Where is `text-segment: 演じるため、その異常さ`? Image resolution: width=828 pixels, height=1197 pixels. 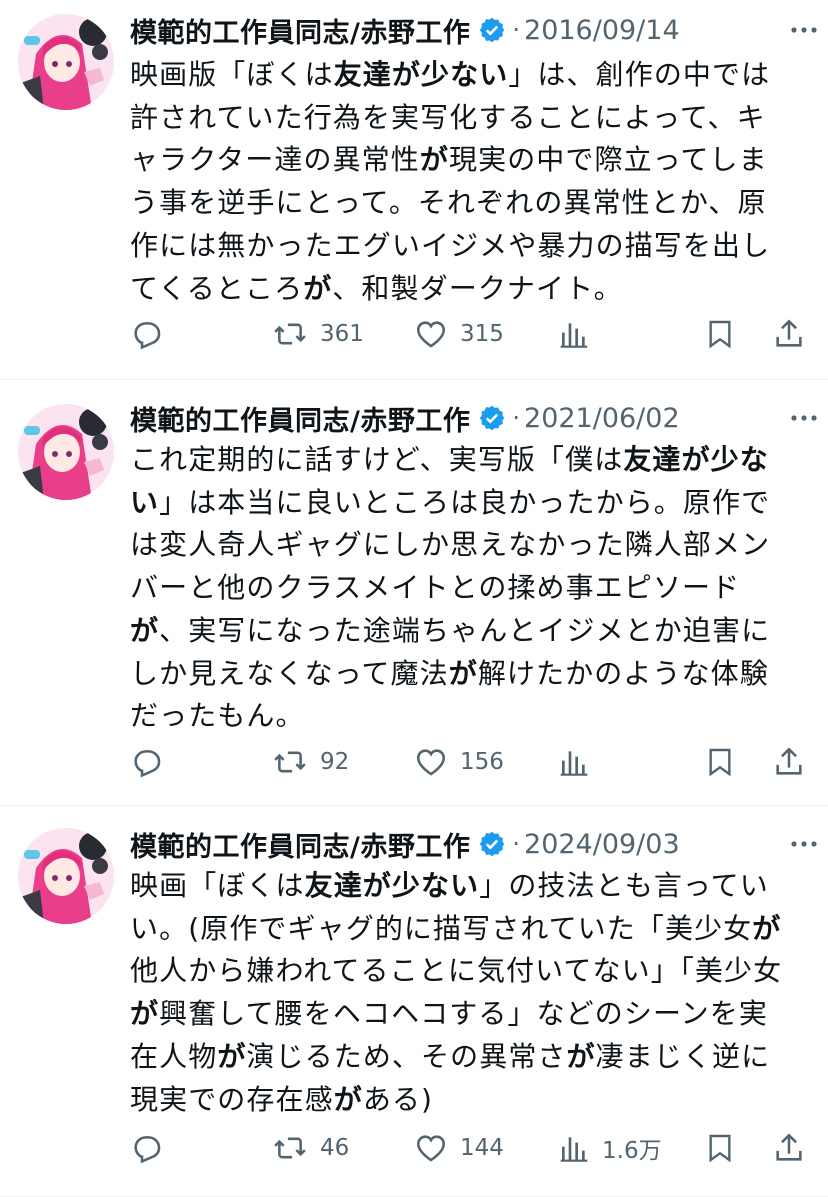 text-segment: 演じるため、その異常さ is located at coordinates (406, 1056).